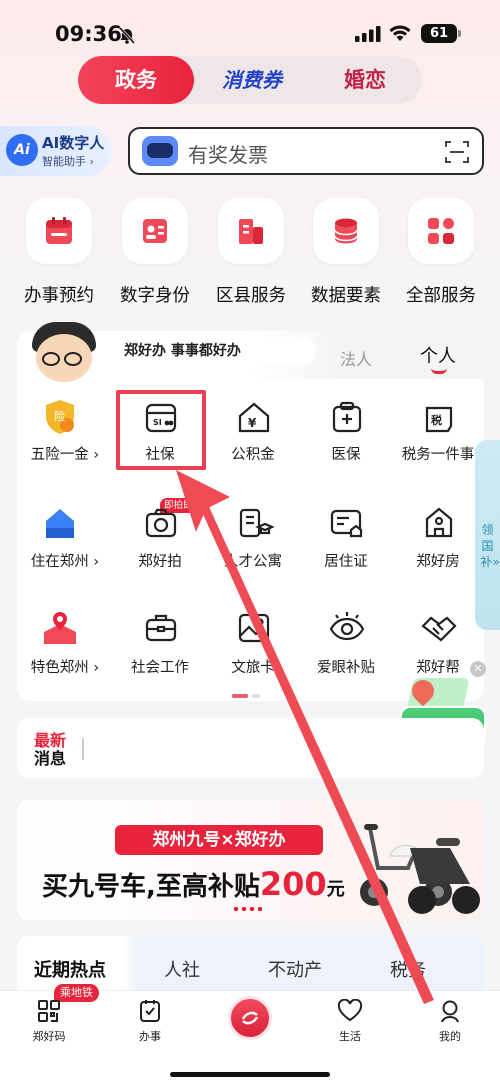 The width and height of the screenshot is (500, 1084). Describe the element at coordinates (347, 626) in the screenshot. I see `eye-icon` at that location.